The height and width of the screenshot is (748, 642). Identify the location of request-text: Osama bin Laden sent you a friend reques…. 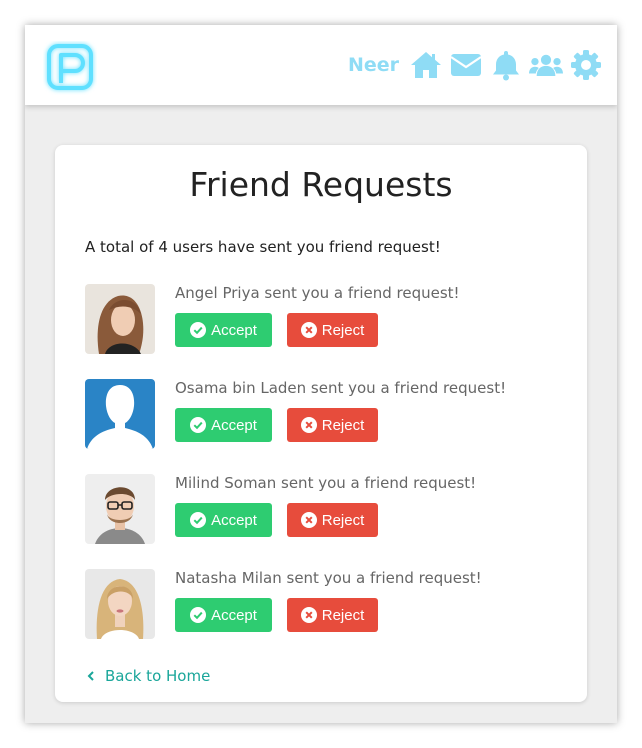
(341, 388).